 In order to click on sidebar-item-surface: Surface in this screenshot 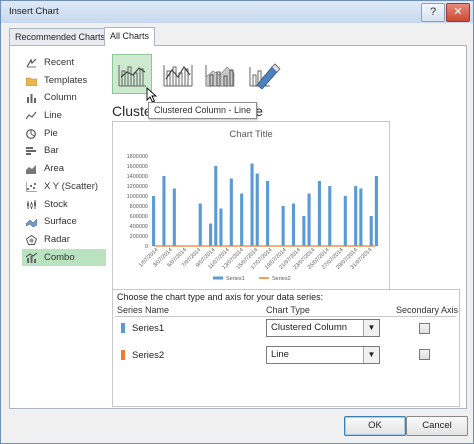, I will do `click(64, 222)`.